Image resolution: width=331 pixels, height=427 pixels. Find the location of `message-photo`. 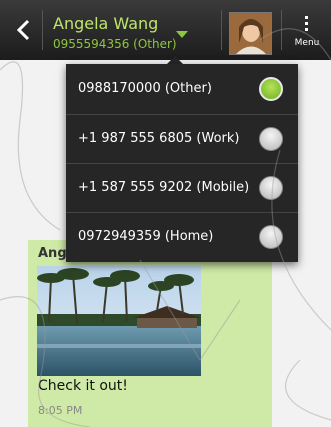

message-photo is located at coordinates (119, 321).